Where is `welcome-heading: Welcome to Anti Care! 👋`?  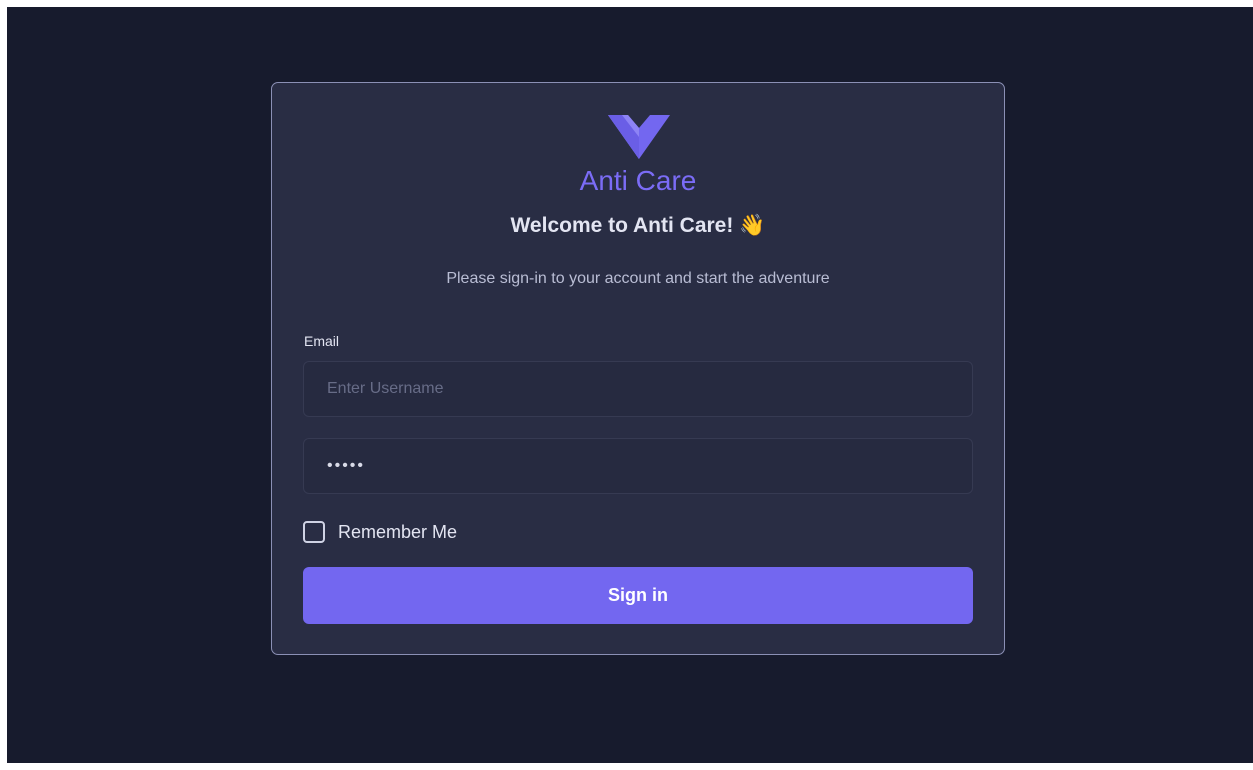 welcome-heading: Welcome to Anti Care! 👋 is located at coordinates (638, 225).